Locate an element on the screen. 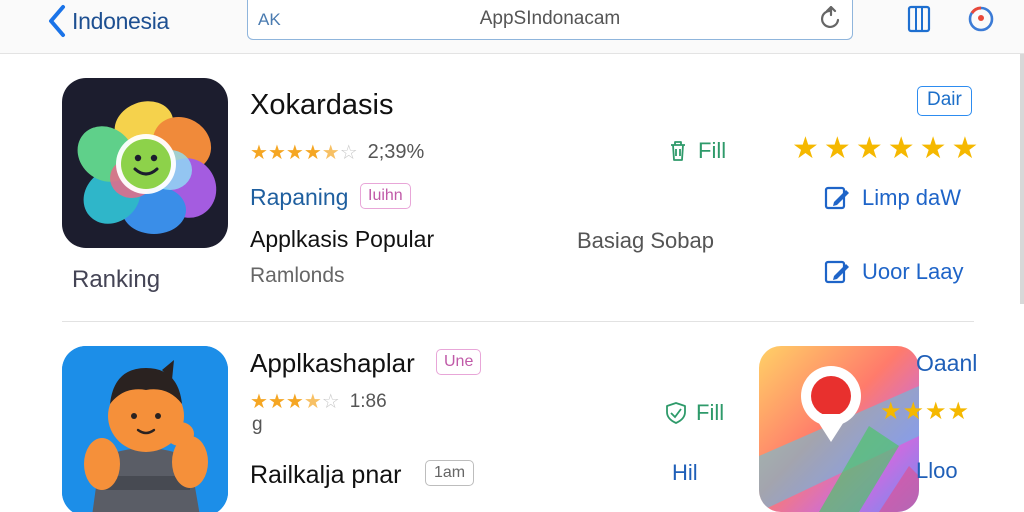  right-star-rating: ★ ★ ★ ★ is located at coordinates (924, 412).